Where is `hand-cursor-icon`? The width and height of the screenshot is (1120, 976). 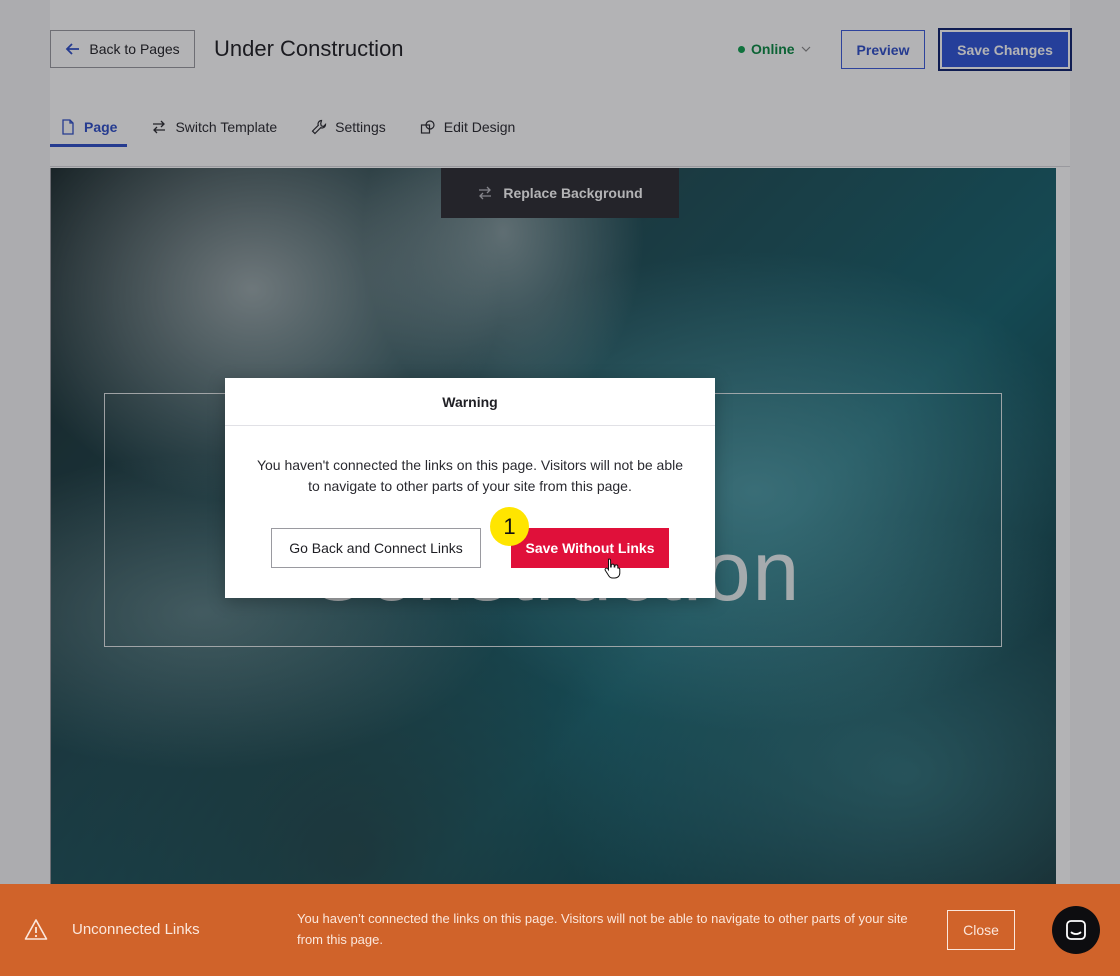
hand-cursor-icon is located at coordinates (612, 568).